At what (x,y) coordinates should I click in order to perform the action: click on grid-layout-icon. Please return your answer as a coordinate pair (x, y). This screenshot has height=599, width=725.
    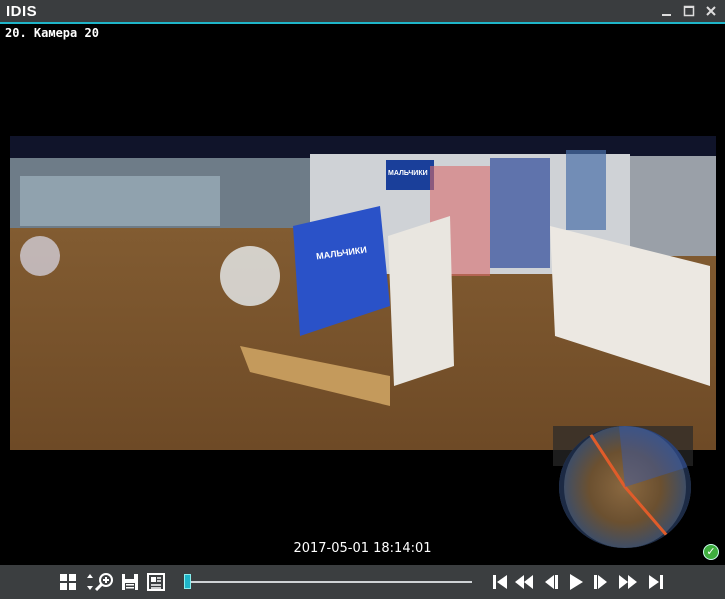
    Looking at the image, I should click on (68, 582).